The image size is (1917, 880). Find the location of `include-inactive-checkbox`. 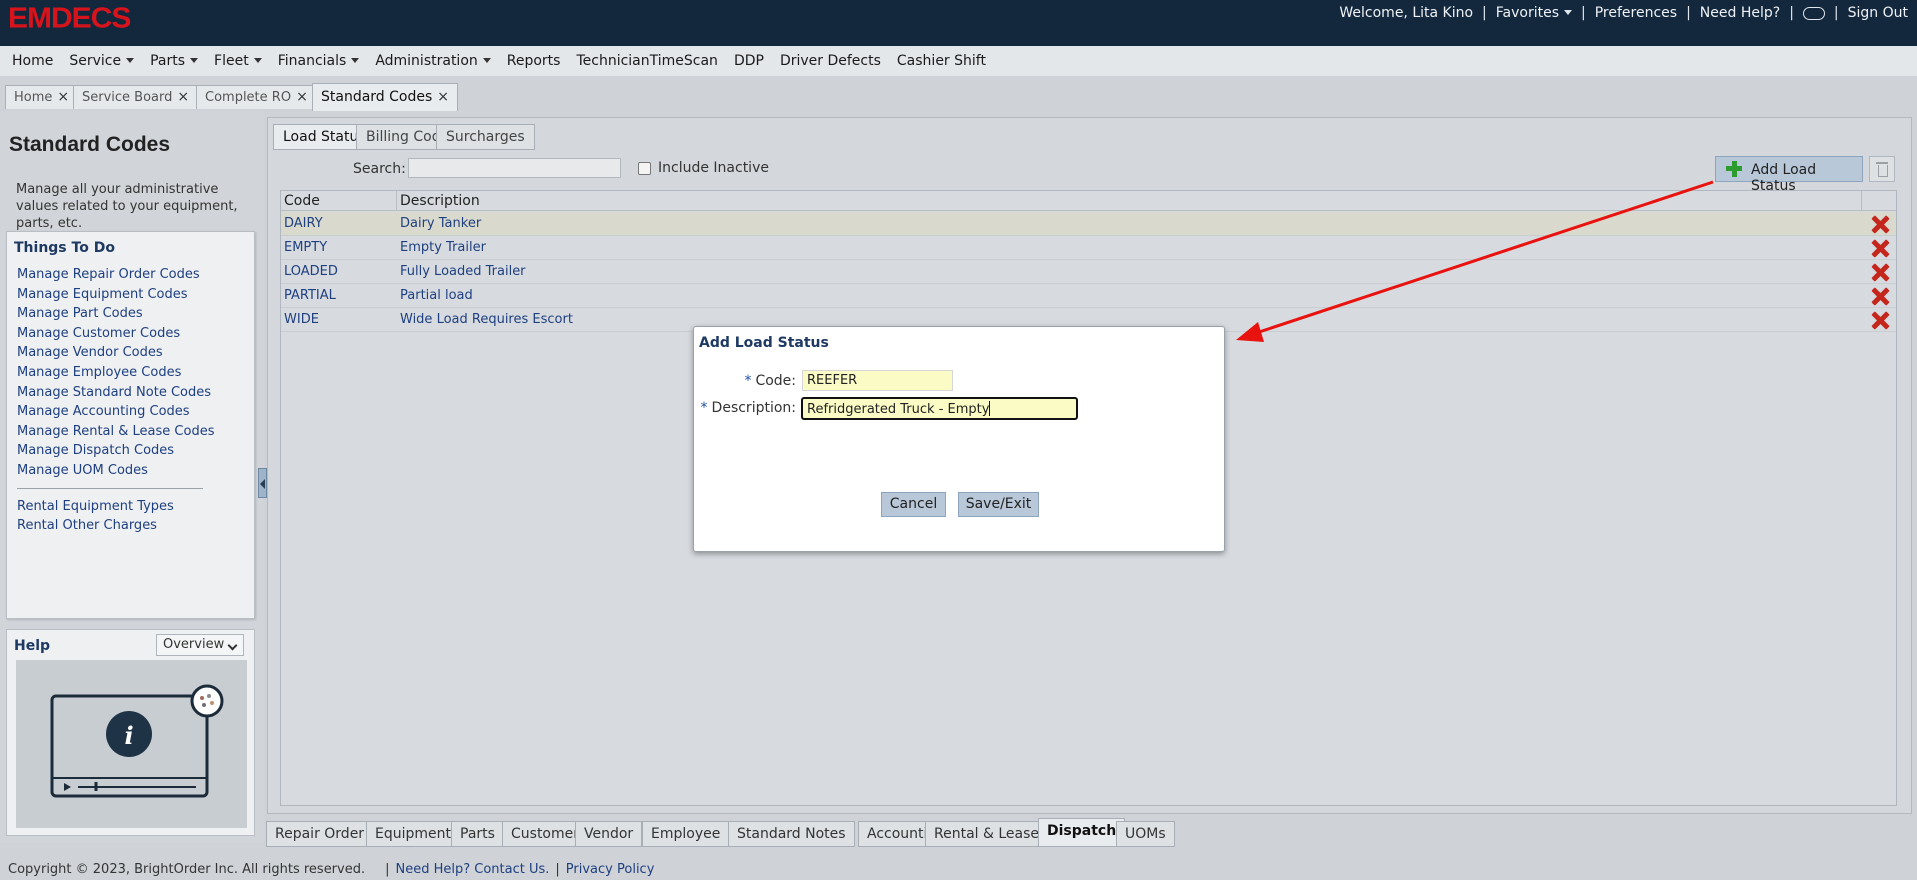

include-inactive-checkbox is located at coordinates (644, 168).